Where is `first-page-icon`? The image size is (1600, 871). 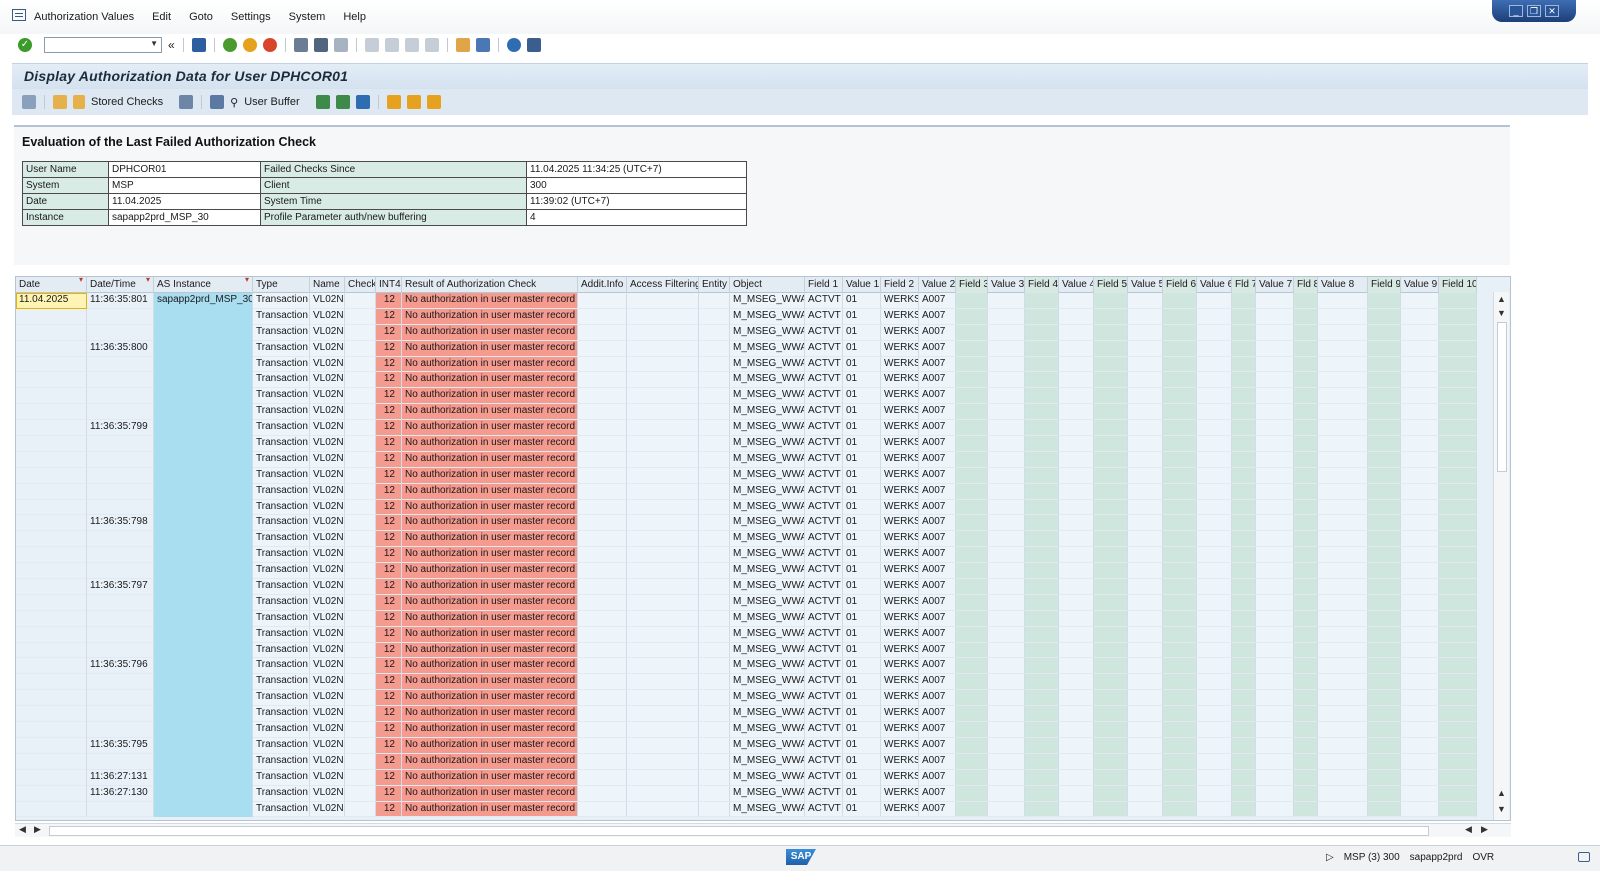
first-page-icon is located at coordinates (371, 45).